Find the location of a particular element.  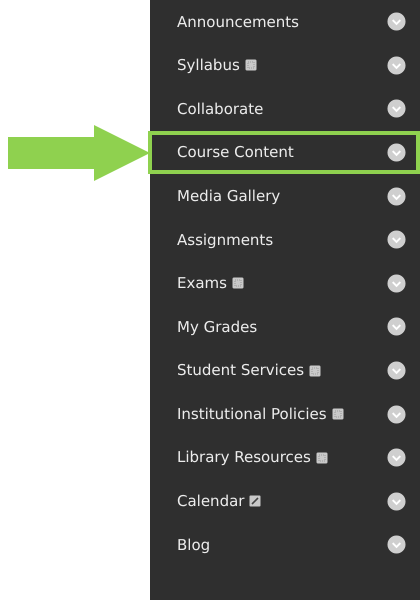

menu-label: Course Content is located at coordinates (235, 153).